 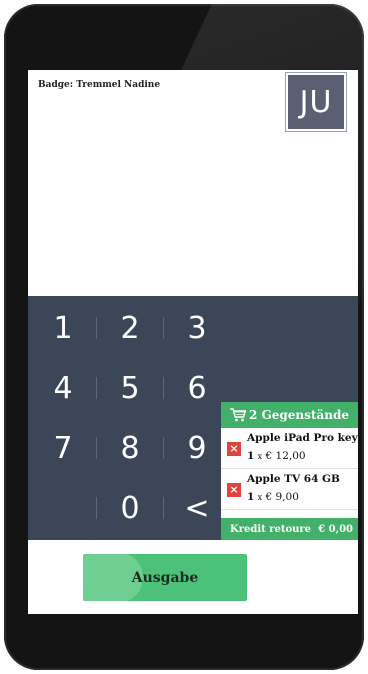 I want to click on cart-title: 2 Gegenstände, so click(x=299, y=415).